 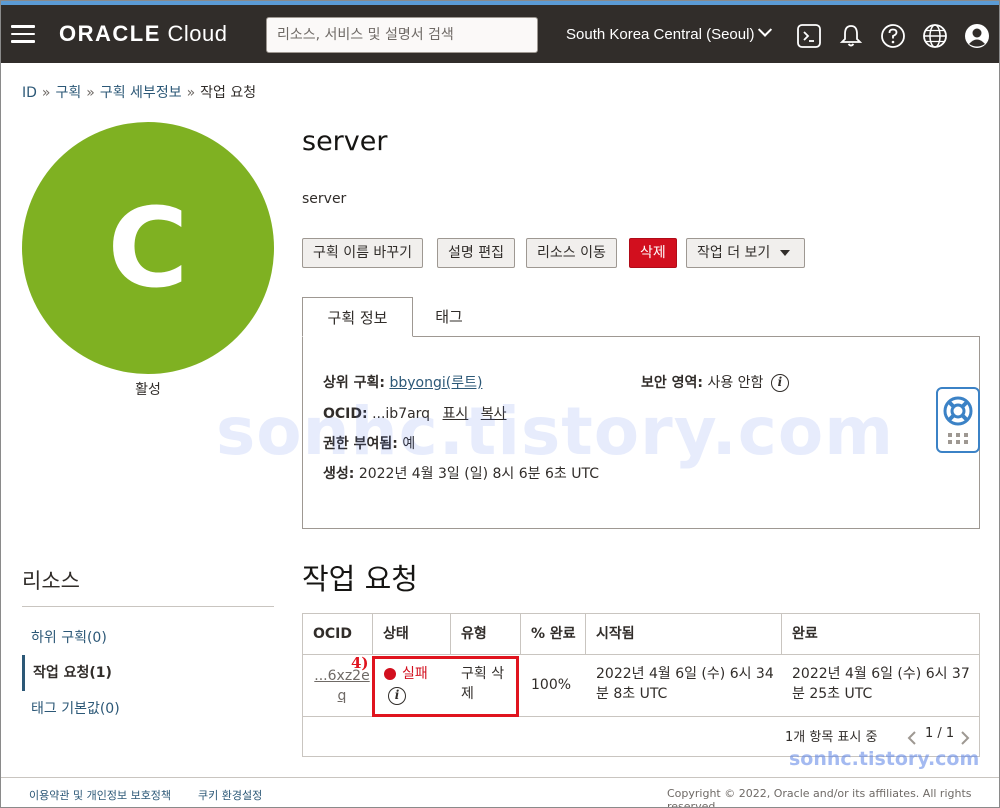 What do you see at coordinates (148, 673) in the screenshot?
I see `resources-item-work-requests: 작업 요청(1)` at bounding box center [148, 673].